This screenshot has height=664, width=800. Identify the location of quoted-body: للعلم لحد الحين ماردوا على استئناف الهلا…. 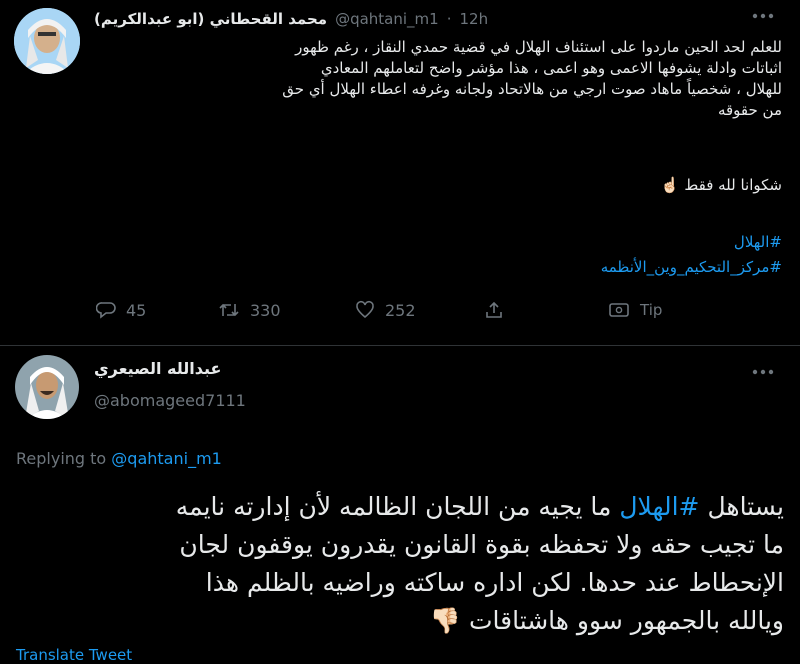
(439, 79).